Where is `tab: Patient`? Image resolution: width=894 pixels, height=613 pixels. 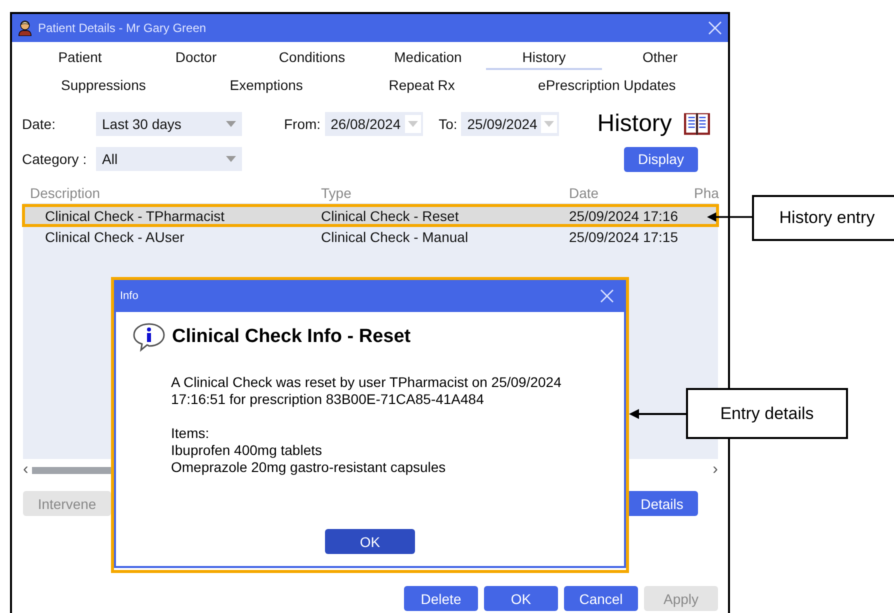
tab: Patient is located at coordinates (80, 58).